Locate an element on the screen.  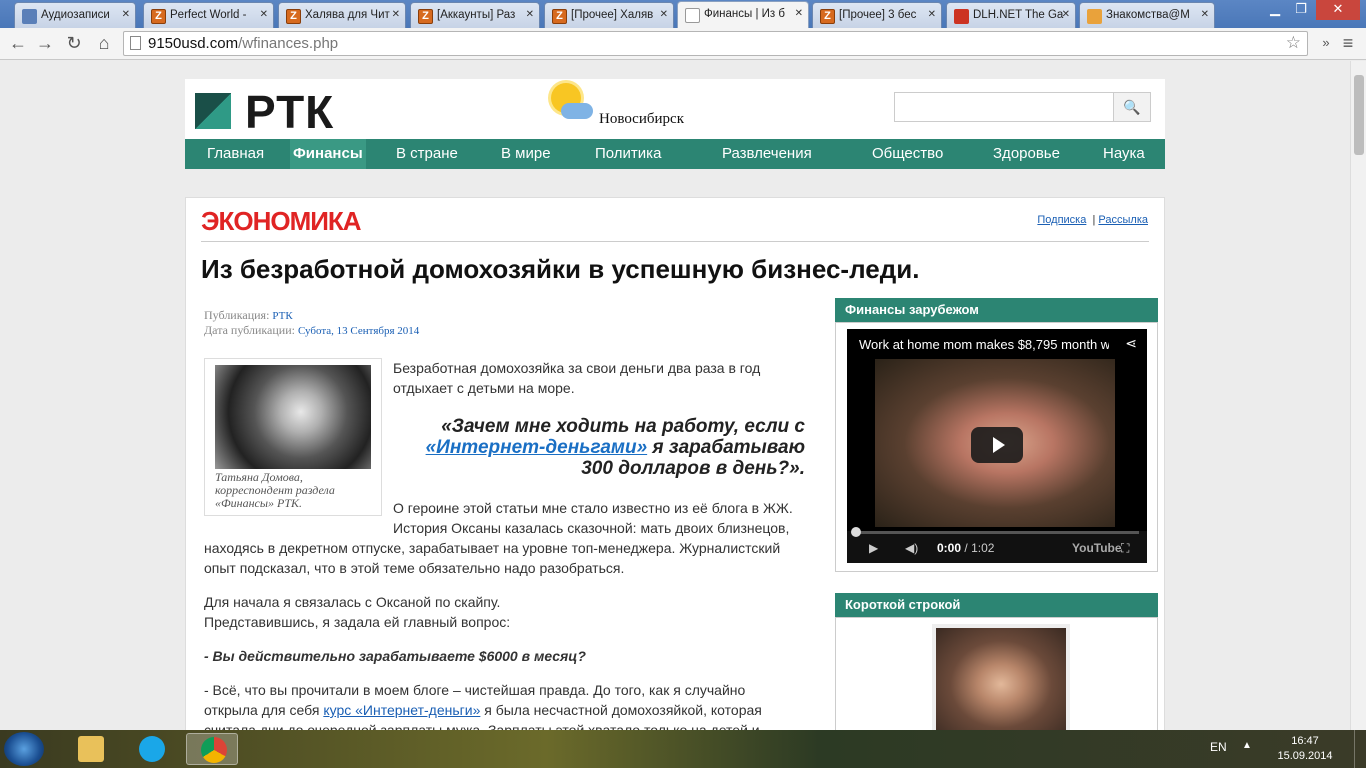
browser-toolbar: ← → ↻ ⌂ 9150usd.com/wfinances.php ☆ » ≡ is located at coordinates (683, 44).